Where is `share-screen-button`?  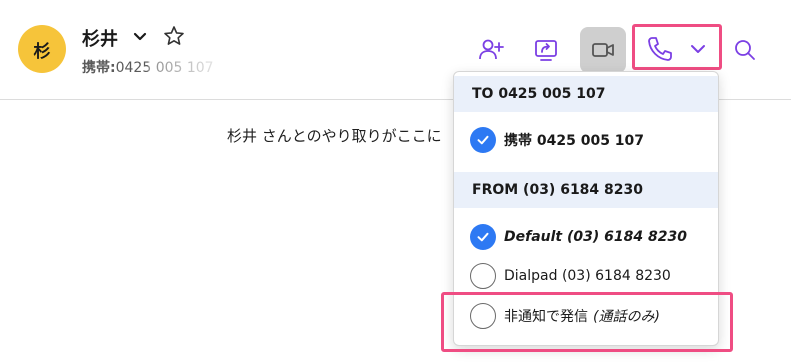 share-screen-button is located at coordinates (546, 50).